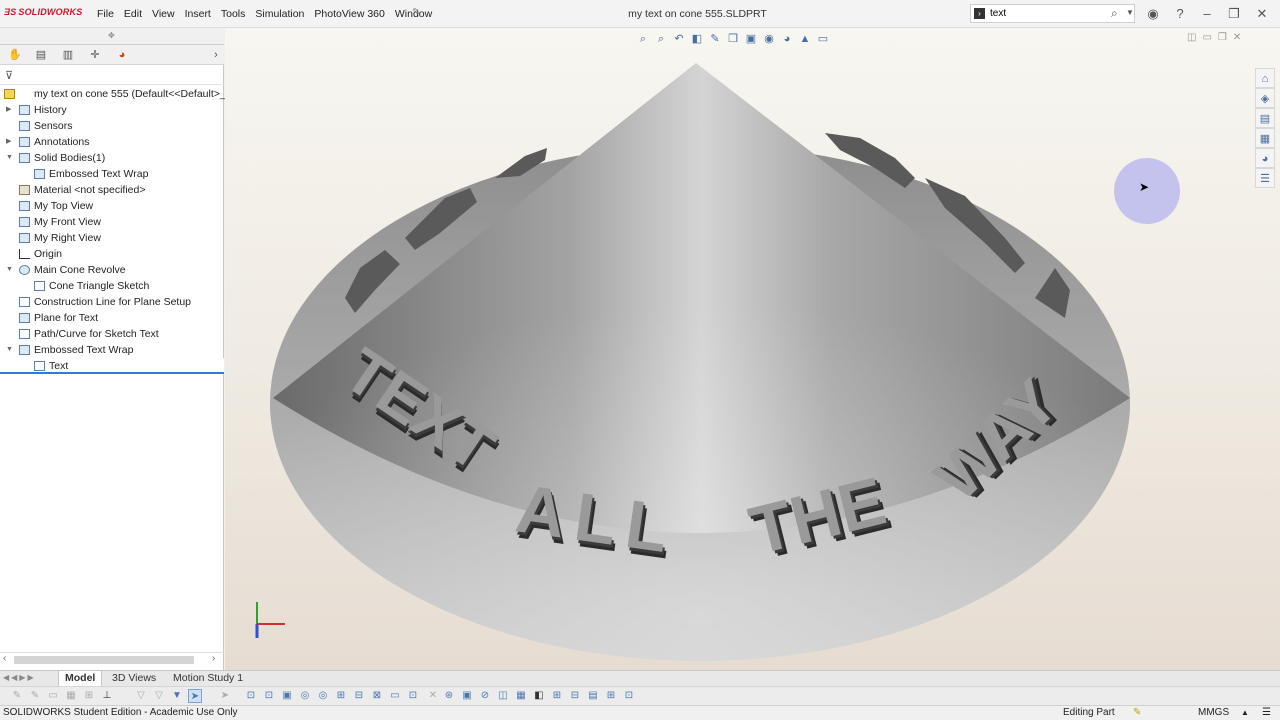 This screenshot has height=720, width=1280. What do you see at coordinates (112, 254) in the screenshot?
I see `tree-item-origin: Origin` at bounding box center [112, 254].